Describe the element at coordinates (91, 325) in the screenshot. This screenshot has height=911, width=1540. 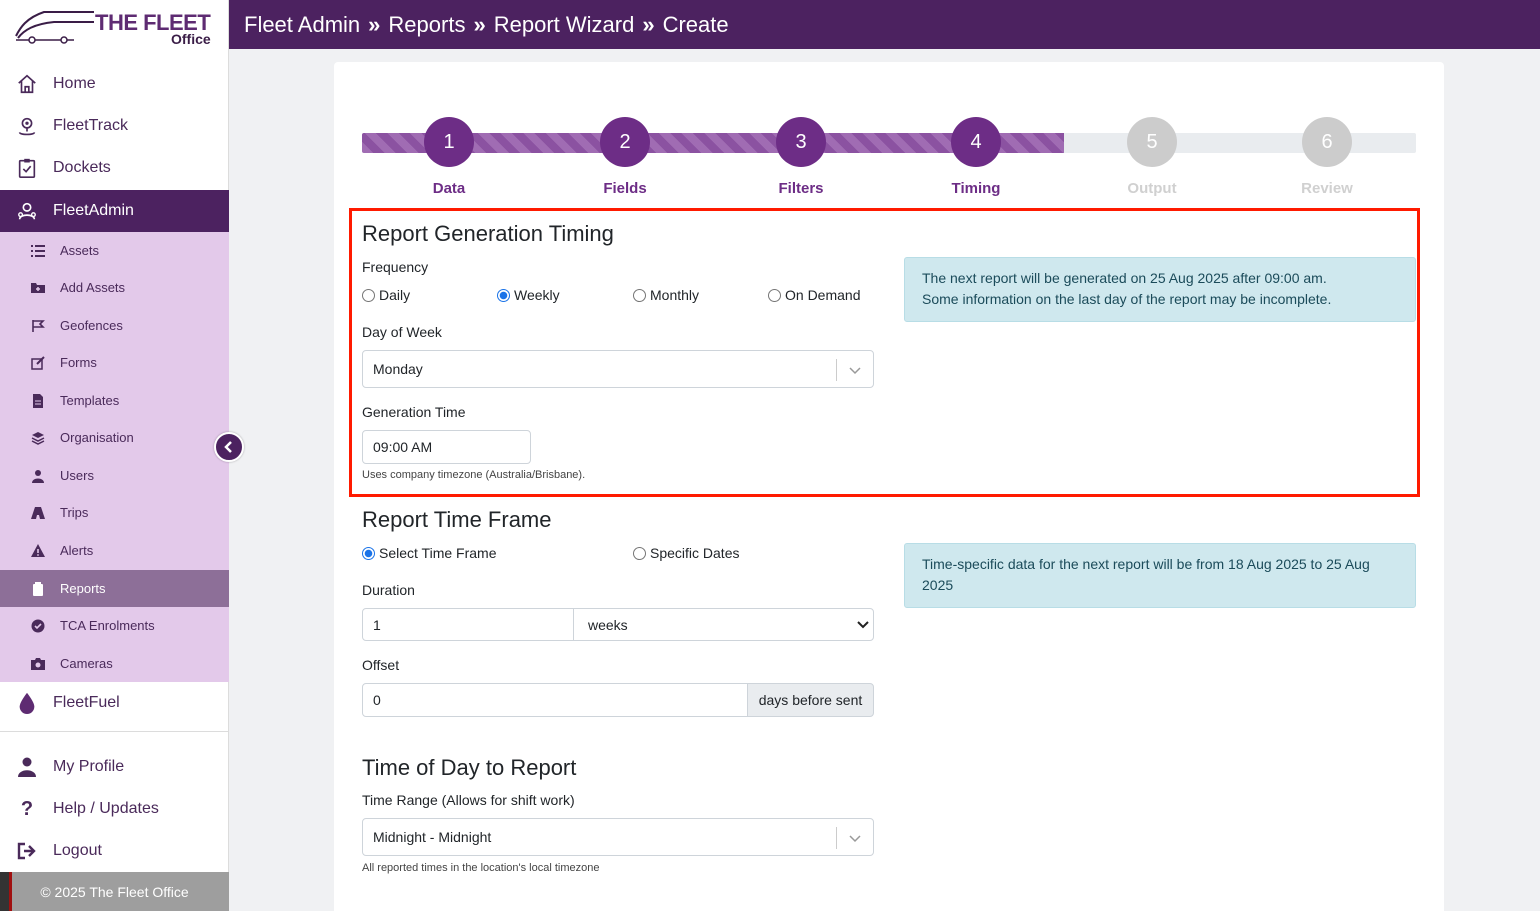
I see `subnav-label: Geofences` at that location.